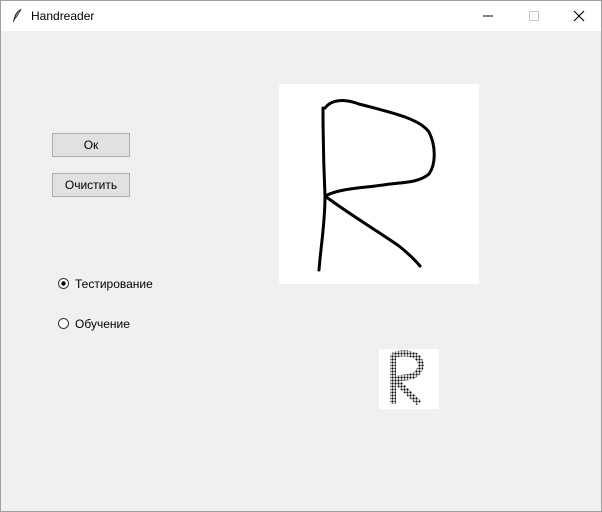  I want to click on window-title: Handreader, so click(63, 16).